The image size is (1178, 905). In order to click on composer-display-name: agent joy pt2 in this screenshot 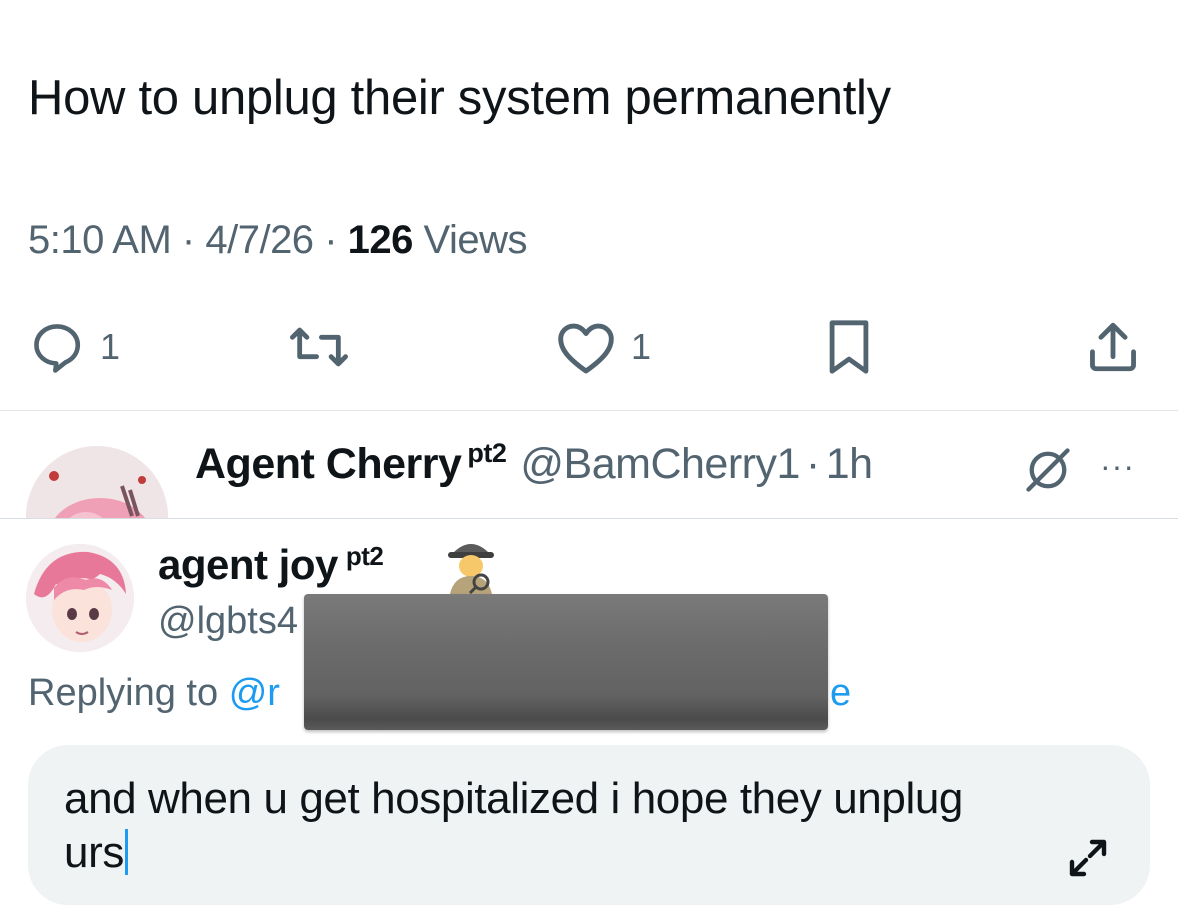, I will do `click(271, 565)`.